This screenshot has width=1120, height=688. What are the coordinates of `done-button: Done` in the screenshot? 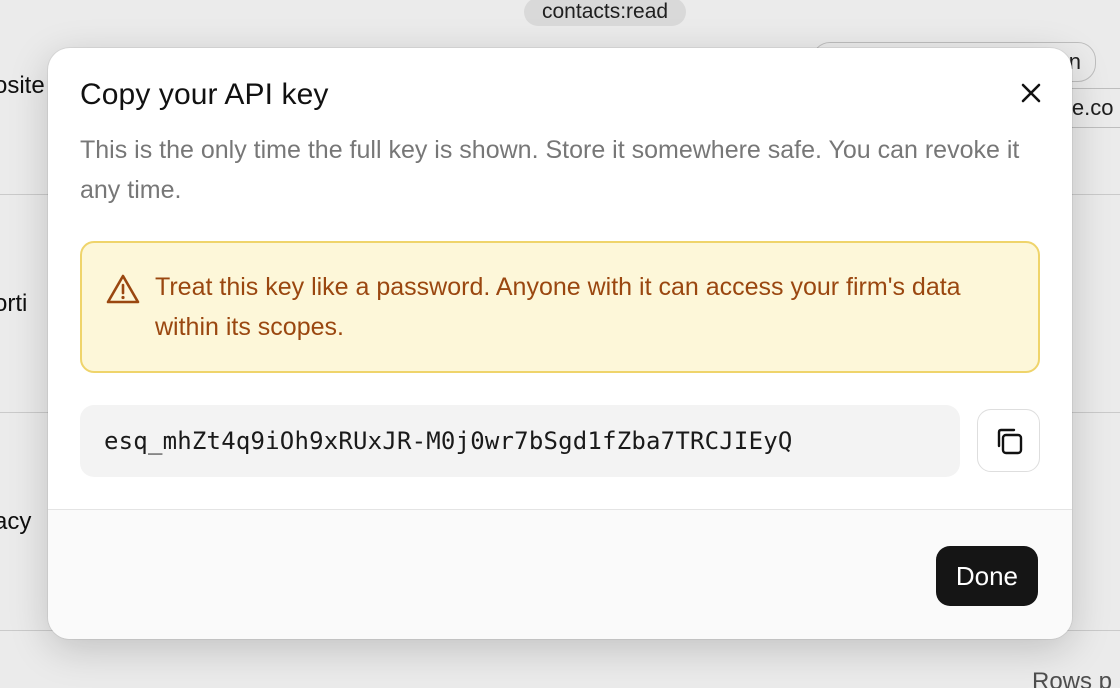 It's located at (986, 576).